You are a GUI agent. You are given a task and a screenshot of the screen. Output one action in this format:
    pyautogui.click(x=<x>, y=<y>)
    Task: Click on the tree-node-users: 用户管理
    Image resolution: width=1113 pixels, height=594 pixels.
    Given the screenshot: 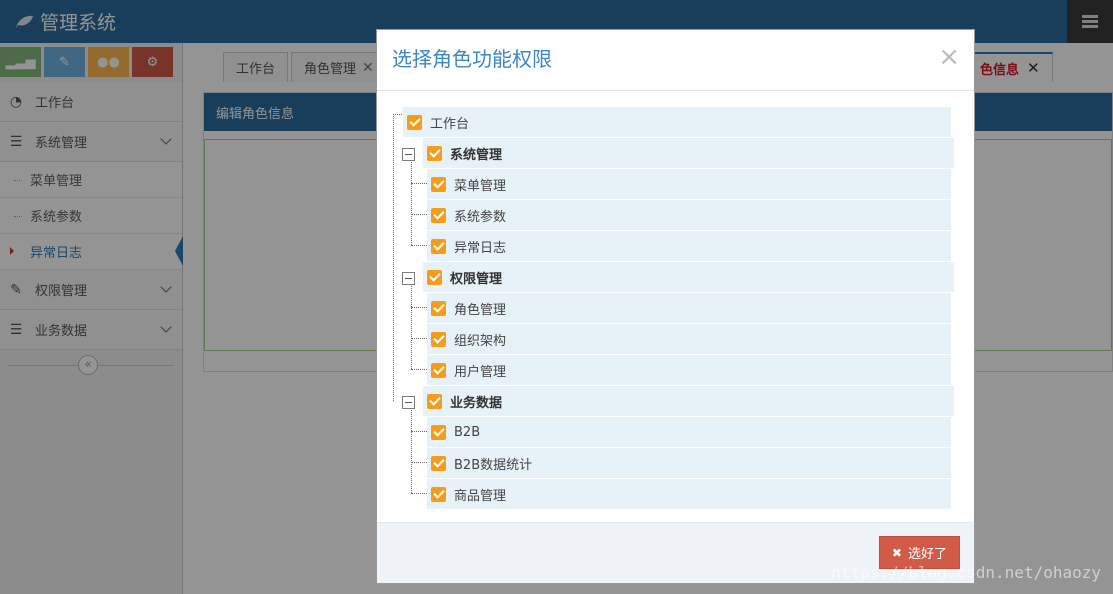 What is the action you would take?
    pyautogui.click(x=689, y=370)
    